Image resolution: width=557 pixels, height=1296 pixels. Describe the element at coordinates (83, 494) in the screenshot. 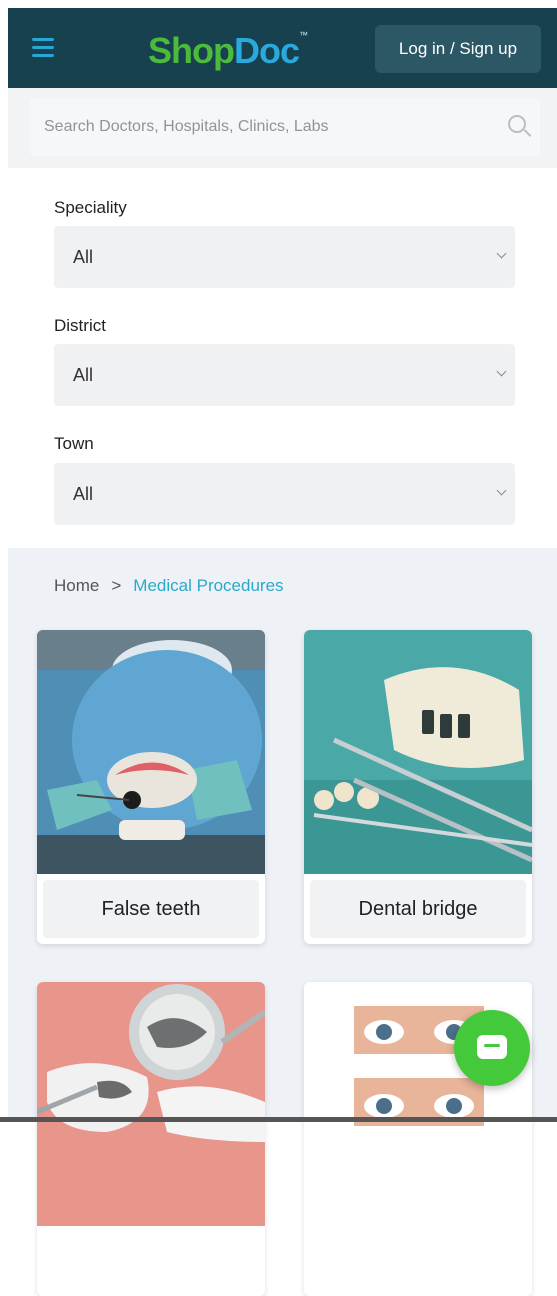

I see `town-value: All` at that location.